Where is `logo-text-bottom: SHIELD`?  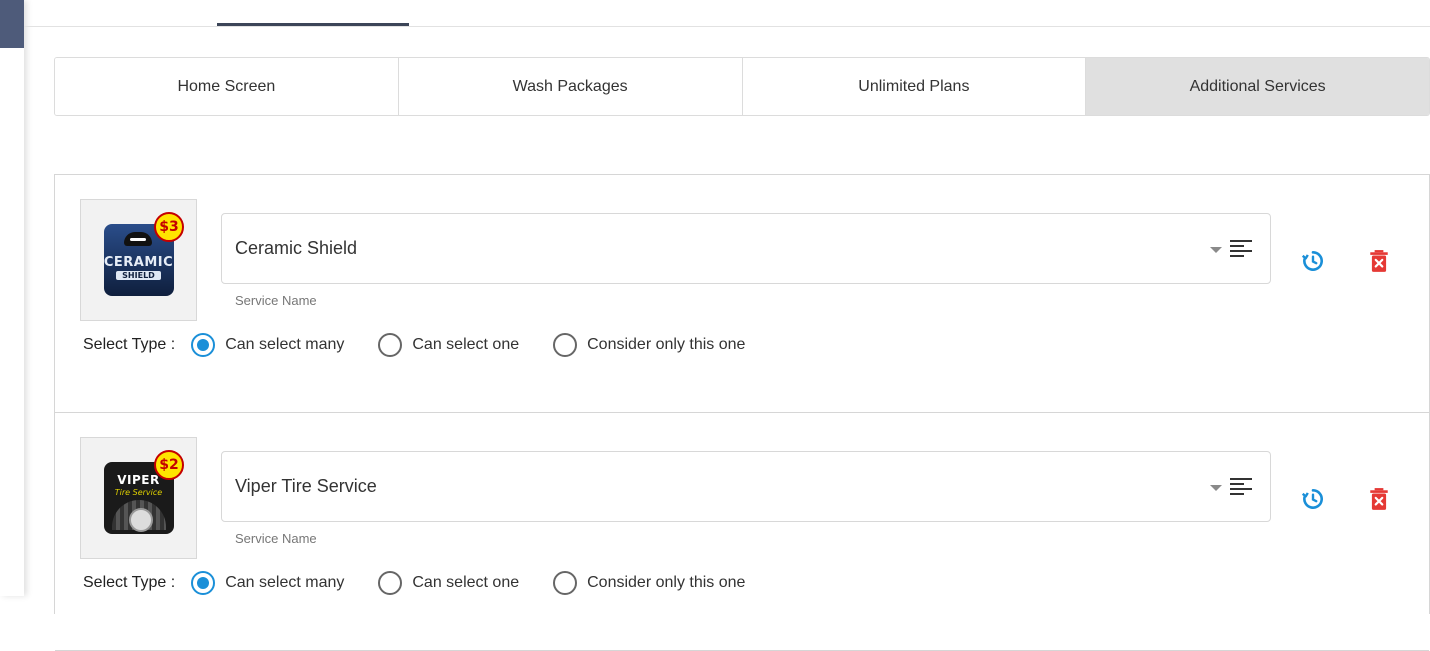
logo-text-bottom: SHIELD is located at coordinates (138, 275).